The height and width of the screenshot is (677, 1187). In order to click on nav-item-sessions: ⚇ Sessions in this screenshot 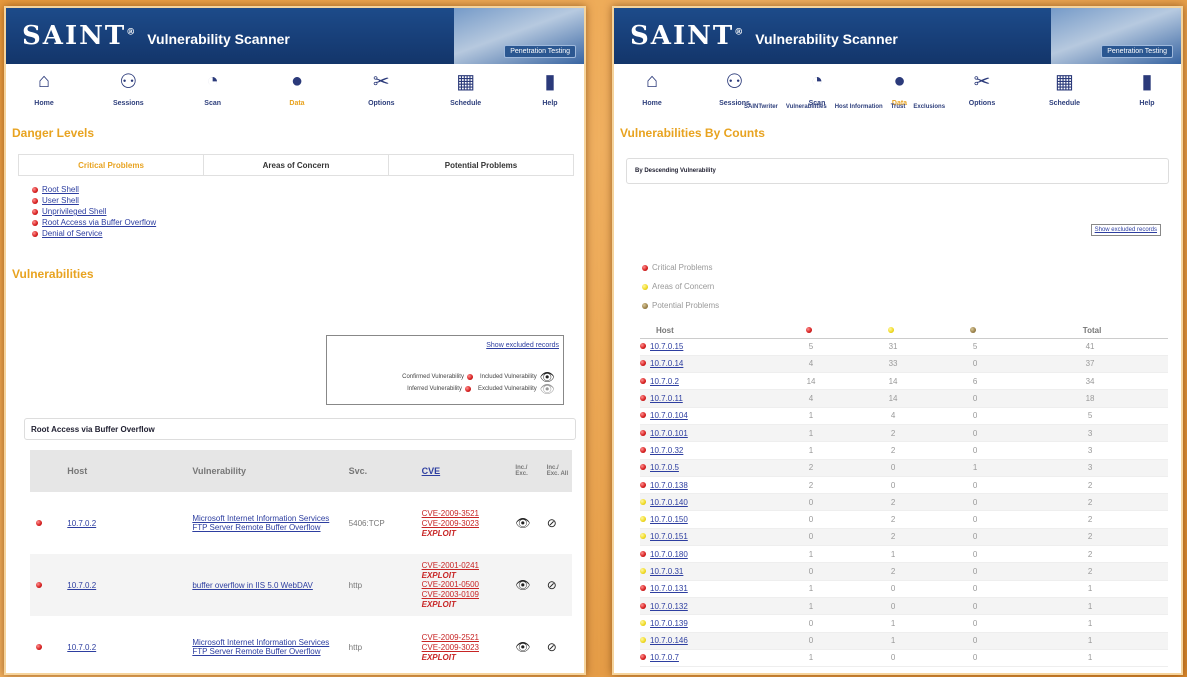, I will do `click(128, 95)`.